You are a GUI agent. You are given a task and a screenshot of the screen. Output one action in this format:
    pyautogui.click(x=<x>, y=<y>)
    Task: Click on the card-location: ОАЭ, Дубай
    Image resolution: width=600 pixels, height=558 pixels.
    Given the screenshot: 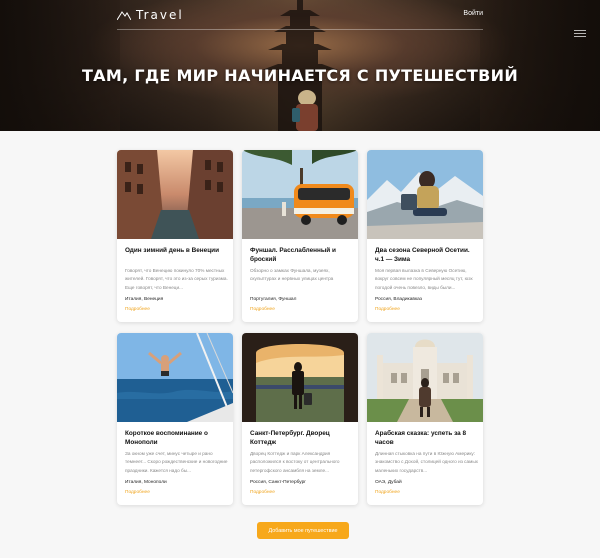 What is the action you would take?
    pyautogui.click(x=388, y=482)
    